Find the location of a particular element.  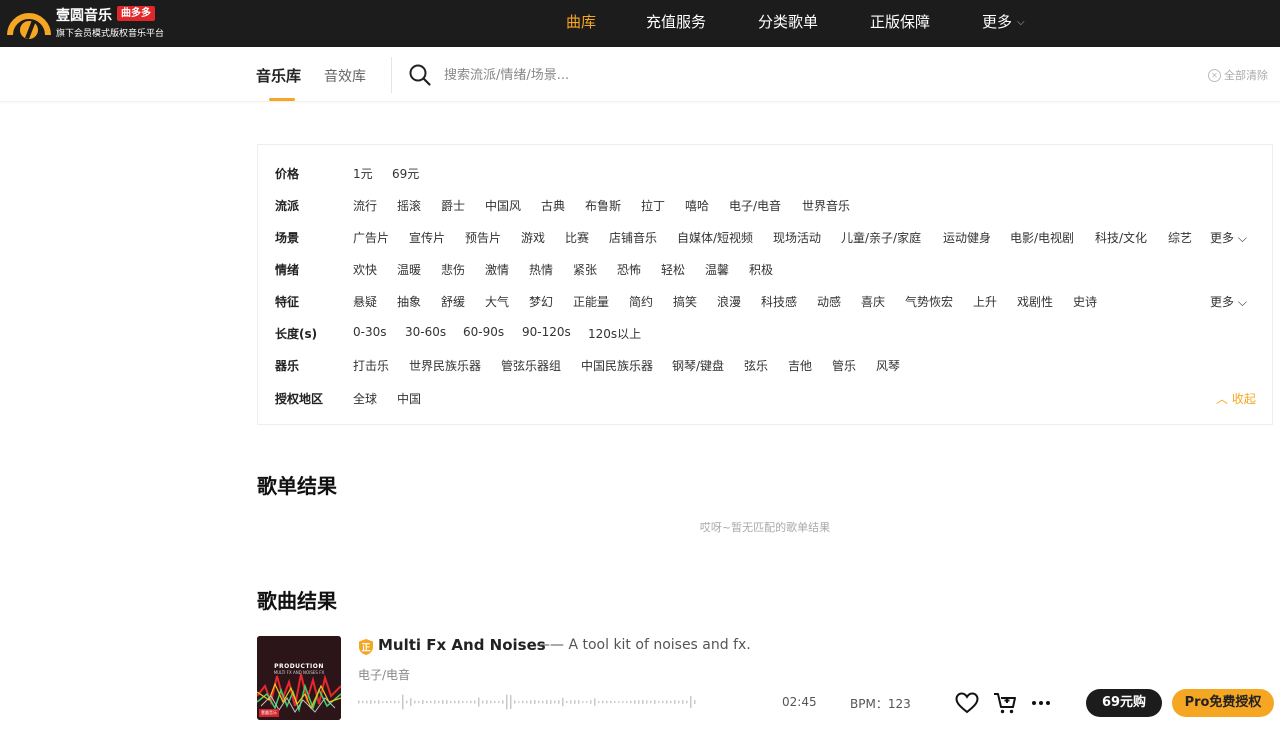

filter-option: 综艺 is located at coordinates (1180, 237).